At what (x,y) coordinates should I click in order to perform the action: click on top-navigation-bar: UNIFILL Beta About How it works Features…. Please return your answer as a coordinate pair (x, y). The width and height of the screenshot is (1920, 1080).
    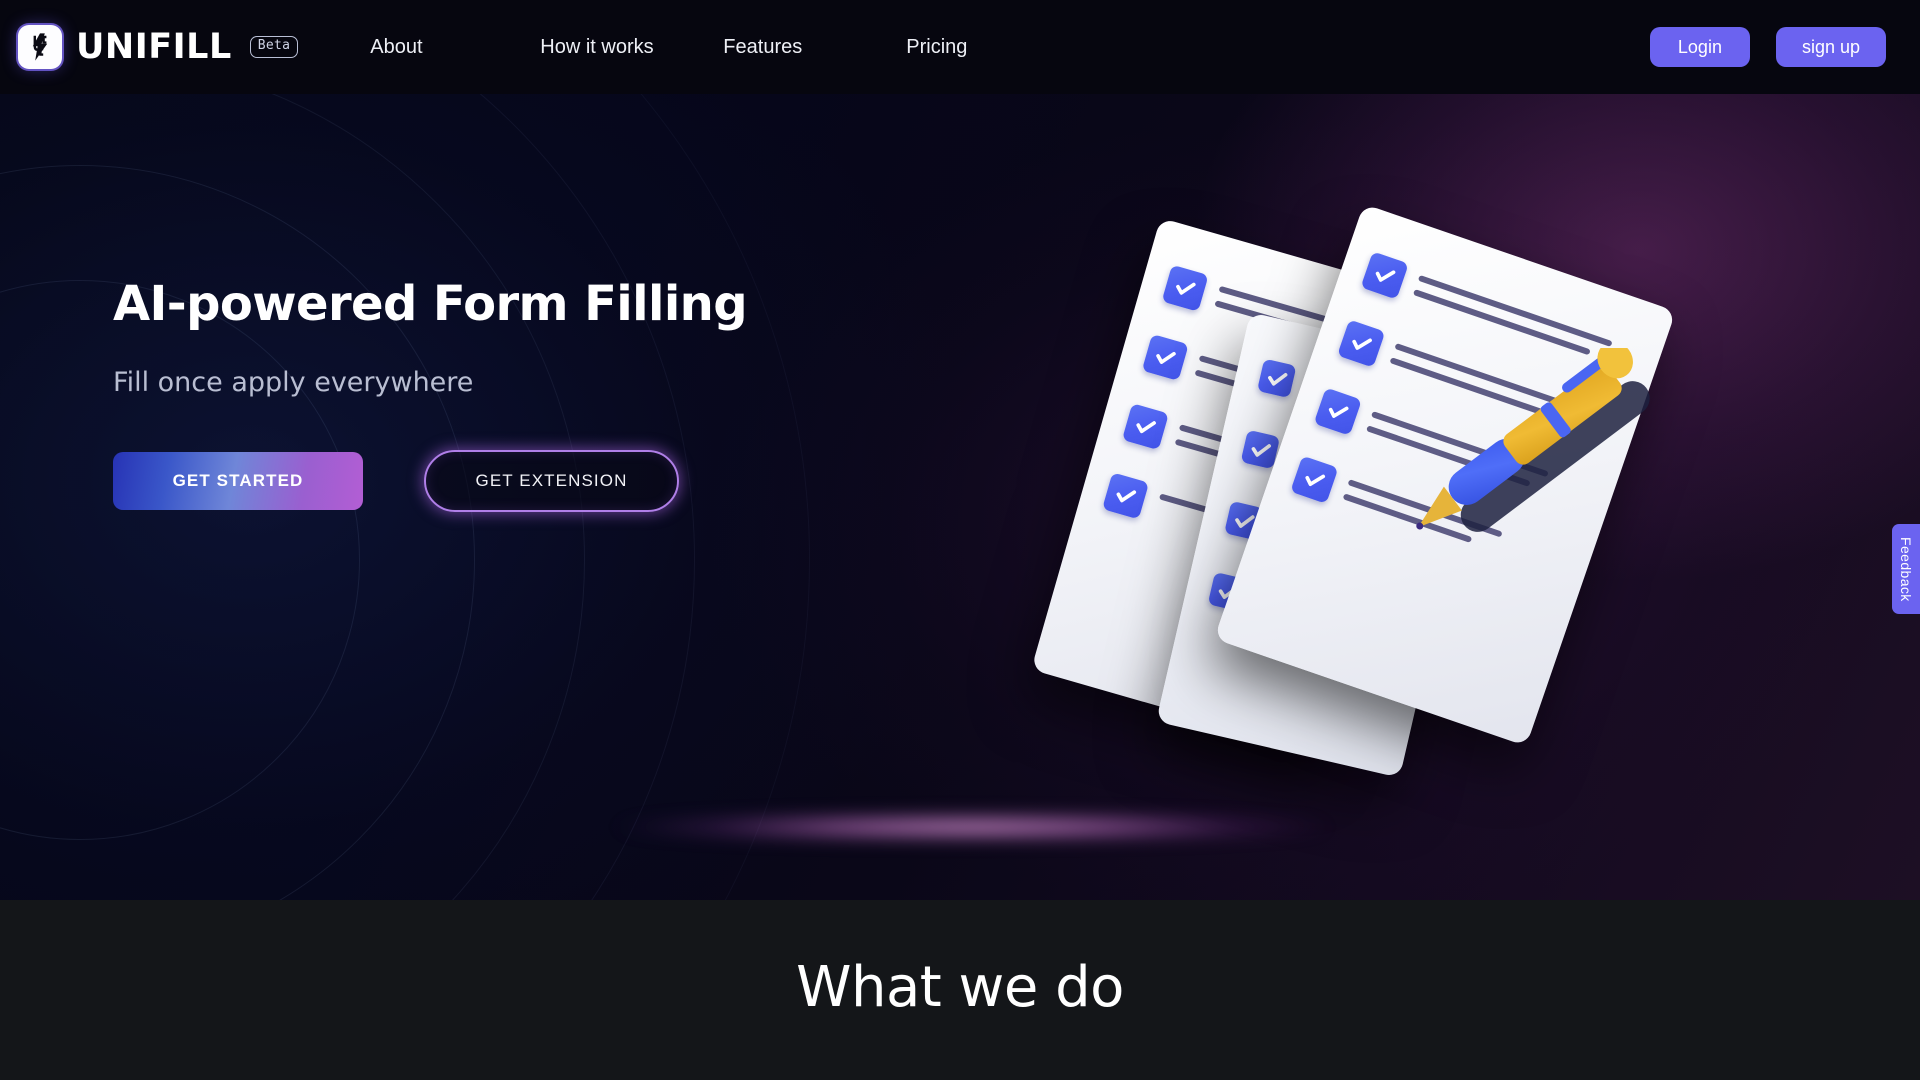
    Looking at the image, I should click on (960, 47).